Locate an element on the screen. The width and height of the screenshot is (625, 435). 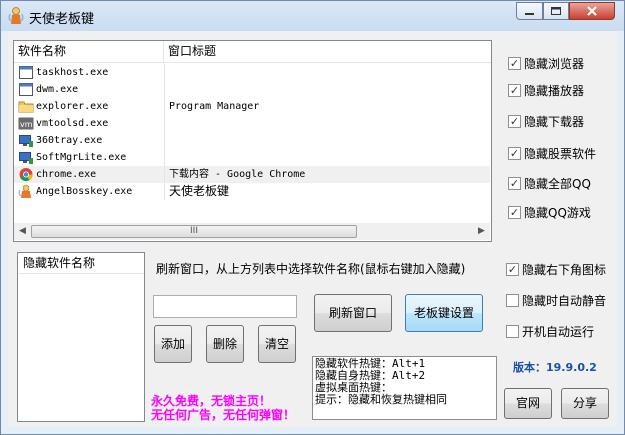
hint-text: 刷新窗口，从上方列表中选择软件名称(鼠标右键加入隐藏) is located at coordinates (311, 269).